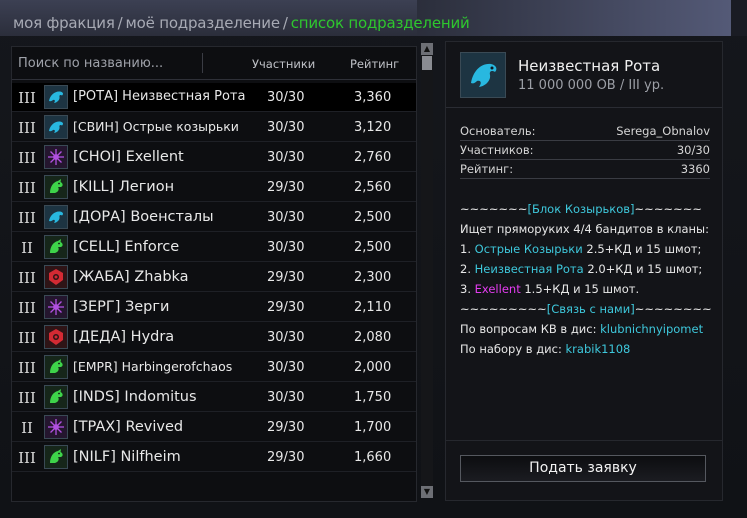 Image resolution: width=747 pixels, height=518 pixels. I want to click on desc-highlight: krabik1108, so click(598, 349).